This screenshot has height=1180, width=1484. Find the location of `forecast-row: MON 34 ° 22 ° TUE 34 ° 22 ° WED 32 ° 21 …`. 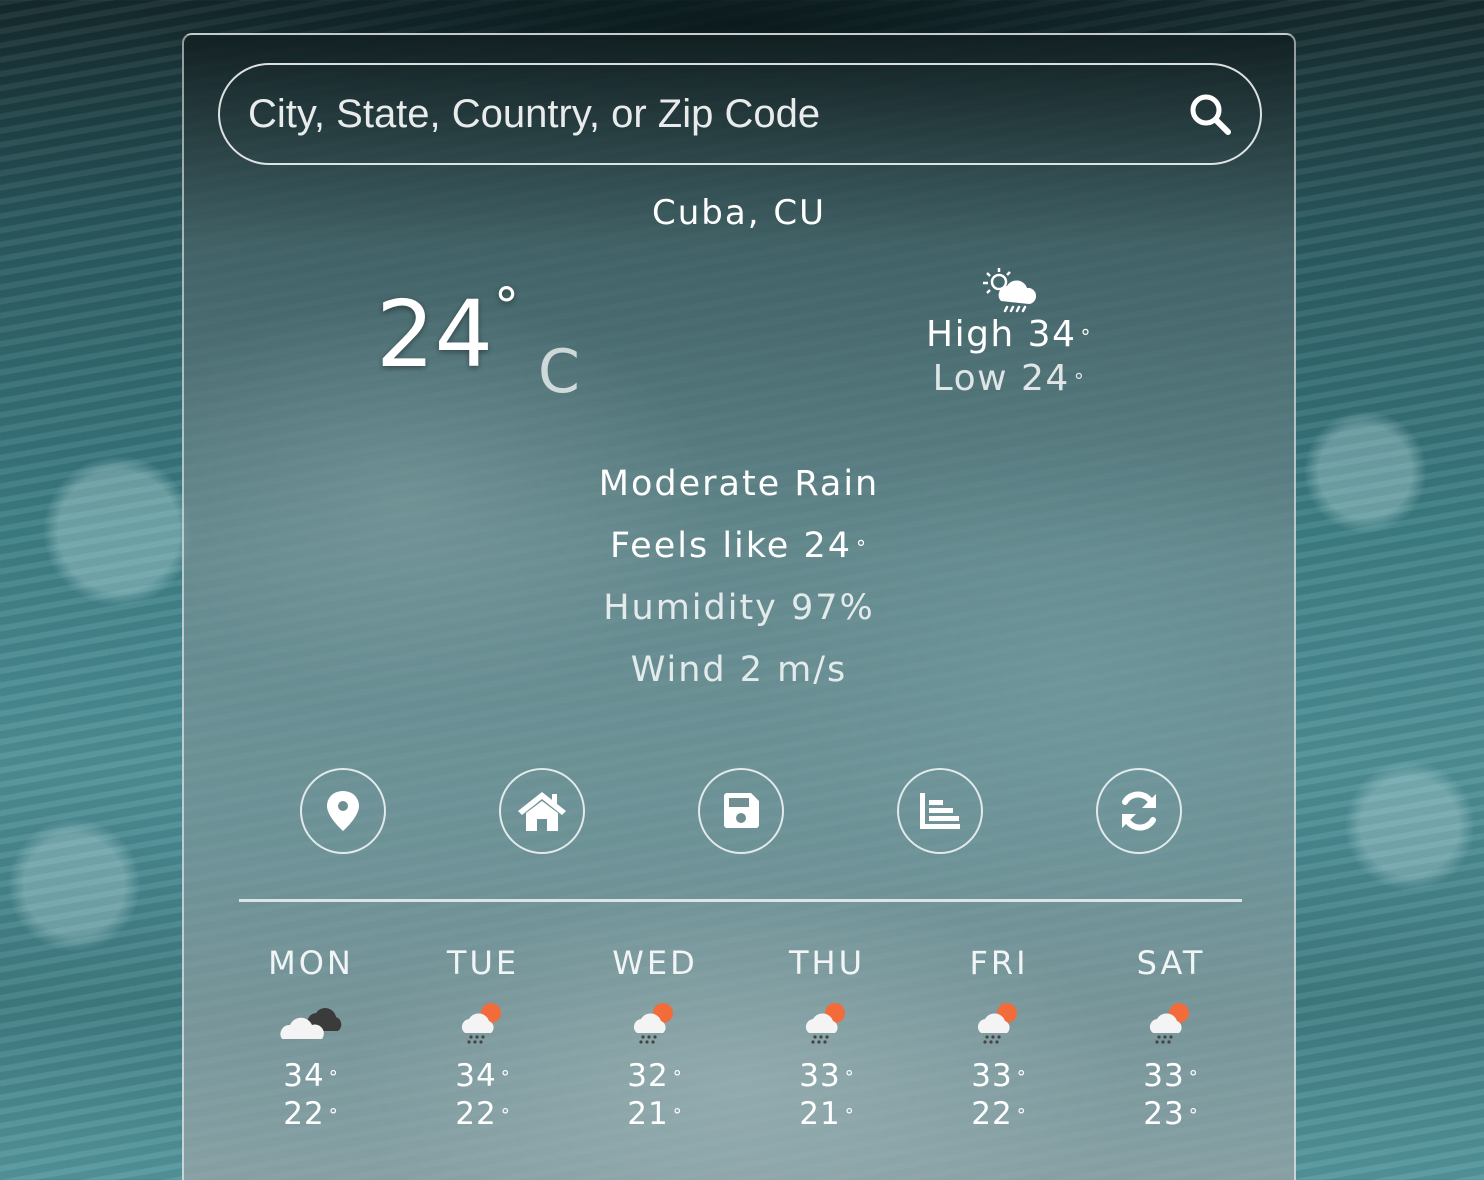

forecast-row: MON 34 ° 22 ° TUE 34 ° 22 ° WED 32 ° 21 … is located at coordinates (741, 1037).